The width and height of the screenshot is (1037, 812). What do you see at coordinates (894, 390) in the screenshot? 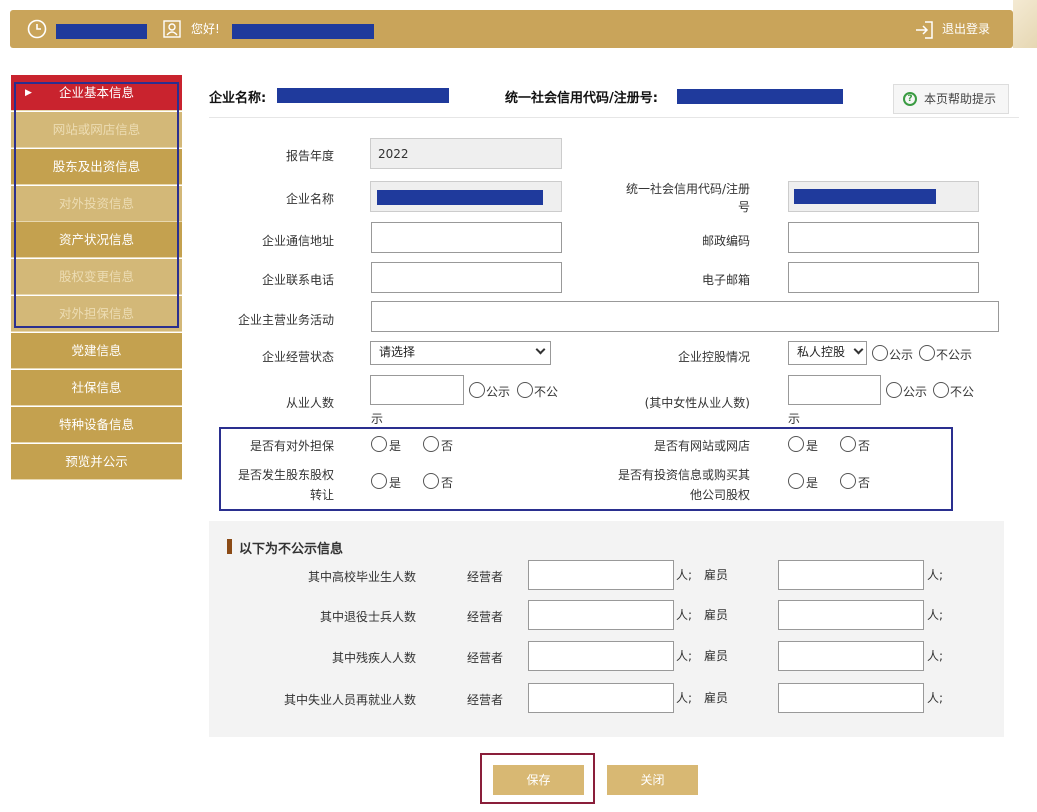
I see `female-public-radio` at bounding box center [894, 390].